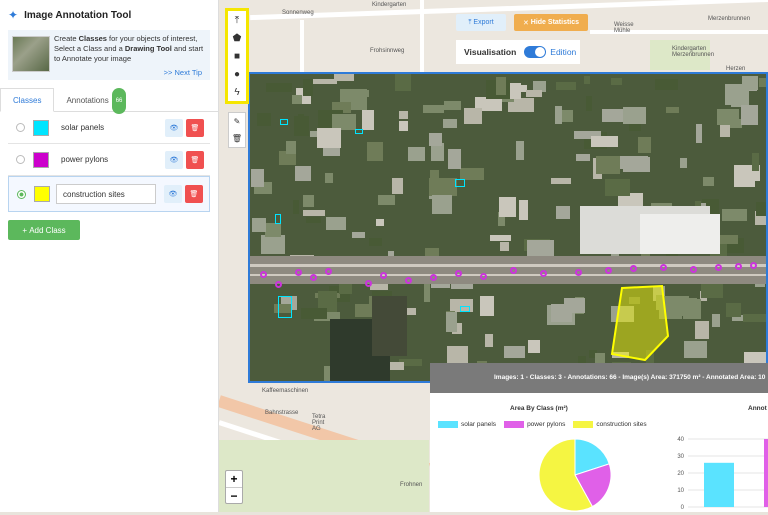  I want to click on y-tick-label: 0, so click(683, 508).